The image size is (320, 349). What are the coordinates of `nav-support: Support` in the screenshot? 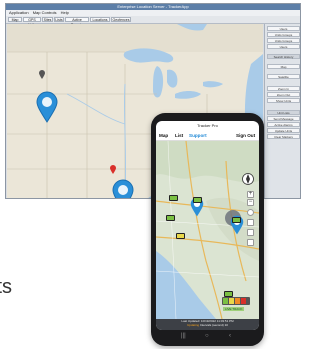 It's located at (198, 135).